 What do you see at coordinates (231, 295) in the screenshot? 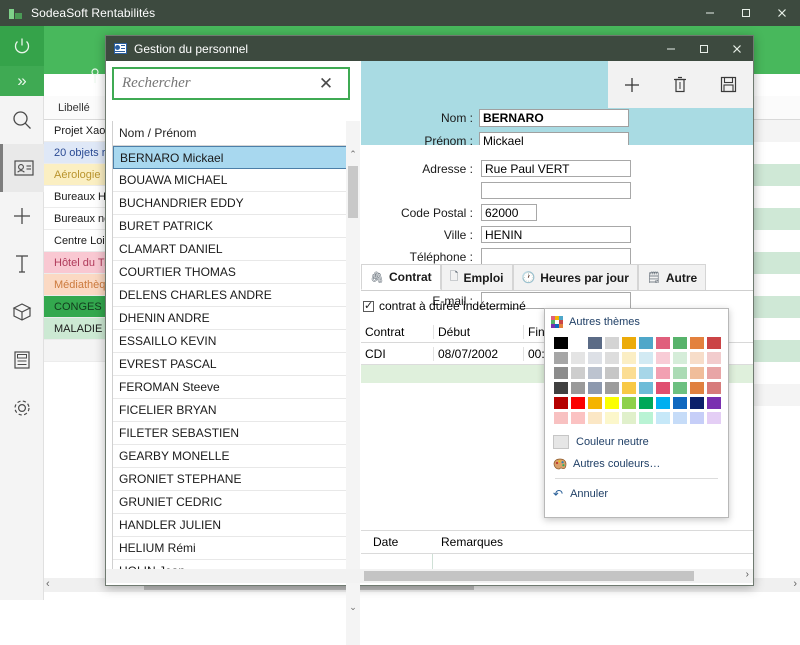
I see `list-item: DELENS CHARLES ANDRE` at bounding box center [231, 295].